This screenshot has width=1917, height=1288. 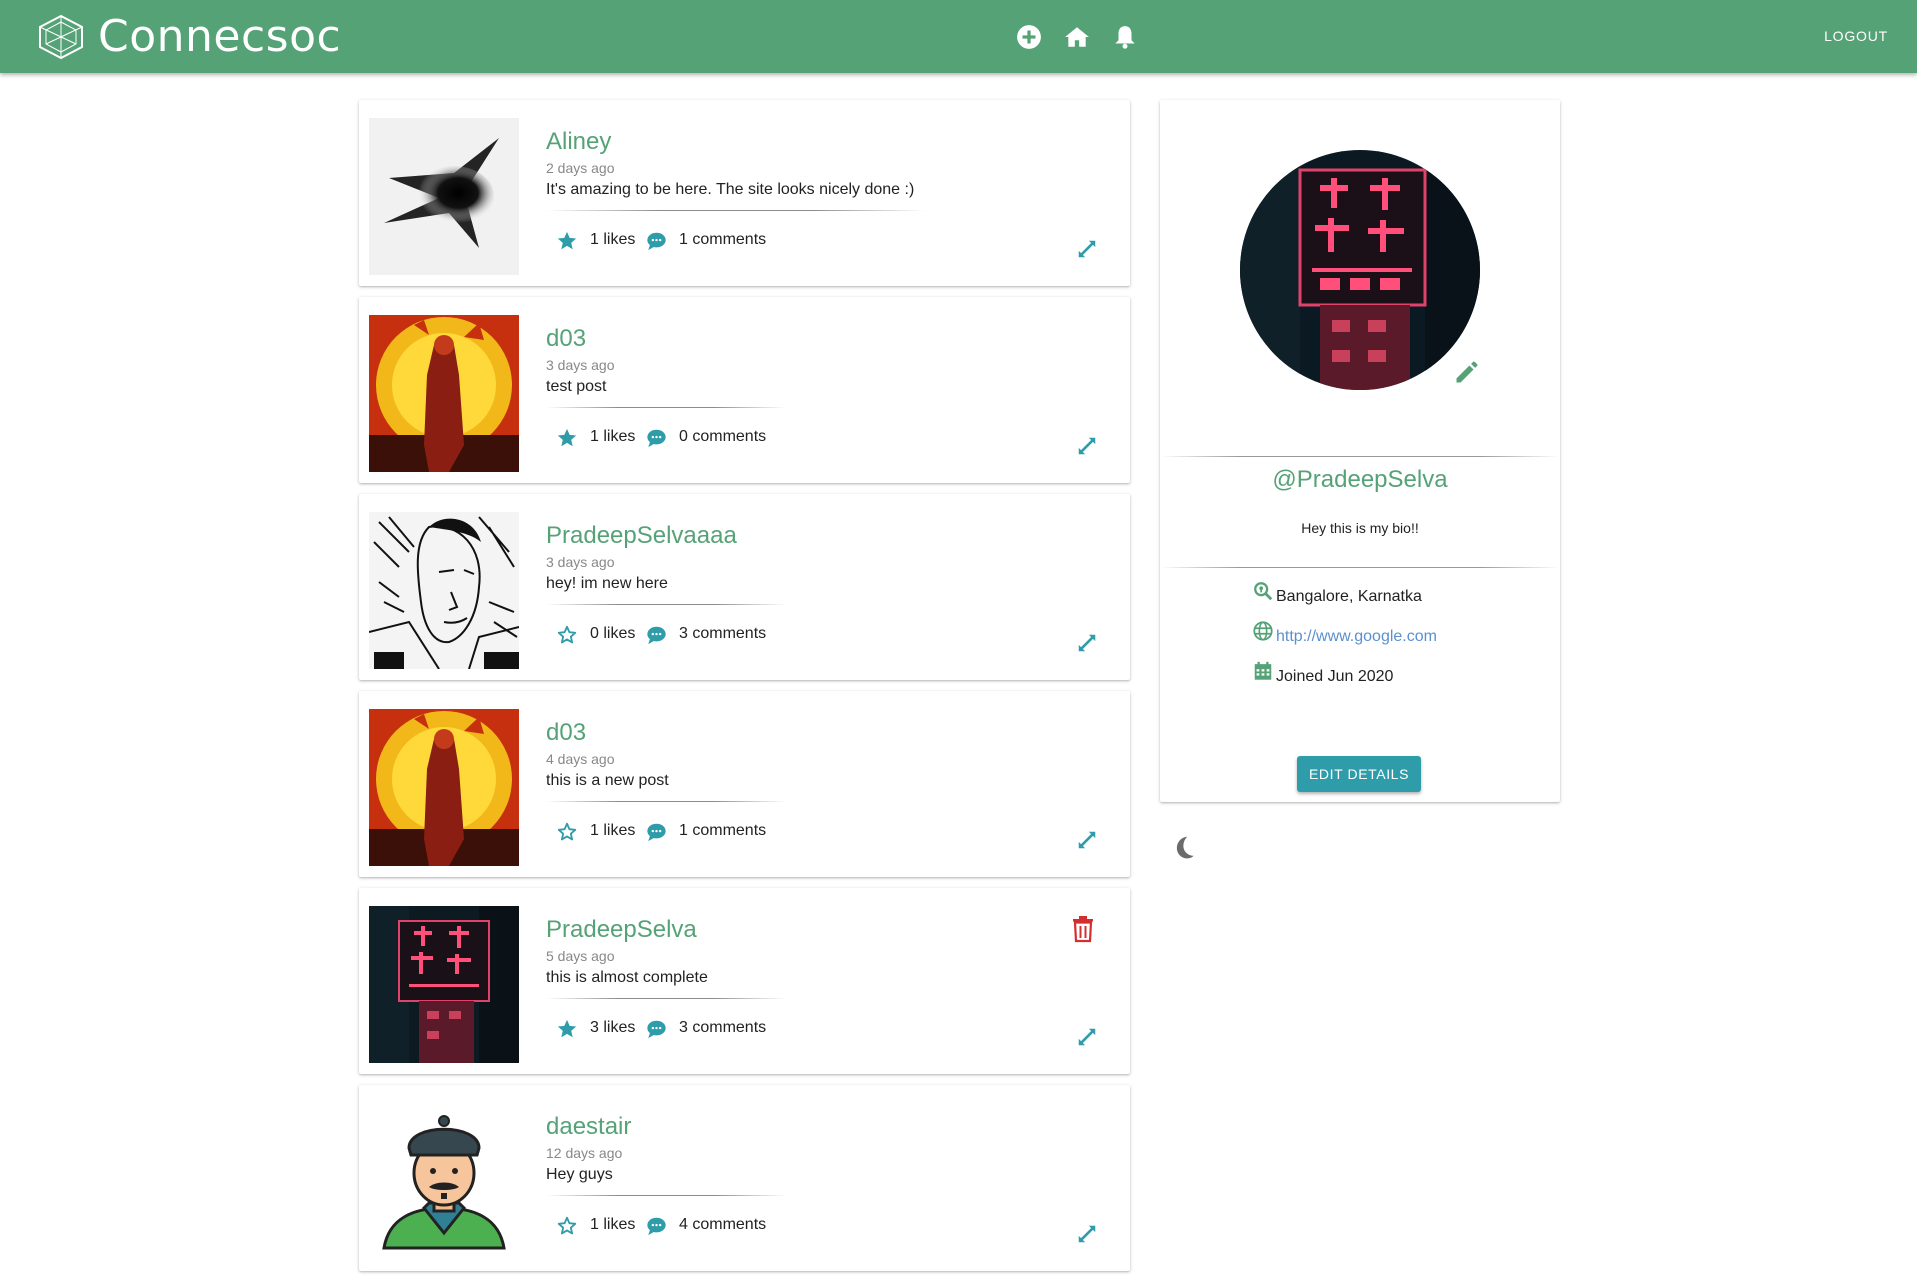 I want to click on location-search-icon, so click(x=1263, y=591).